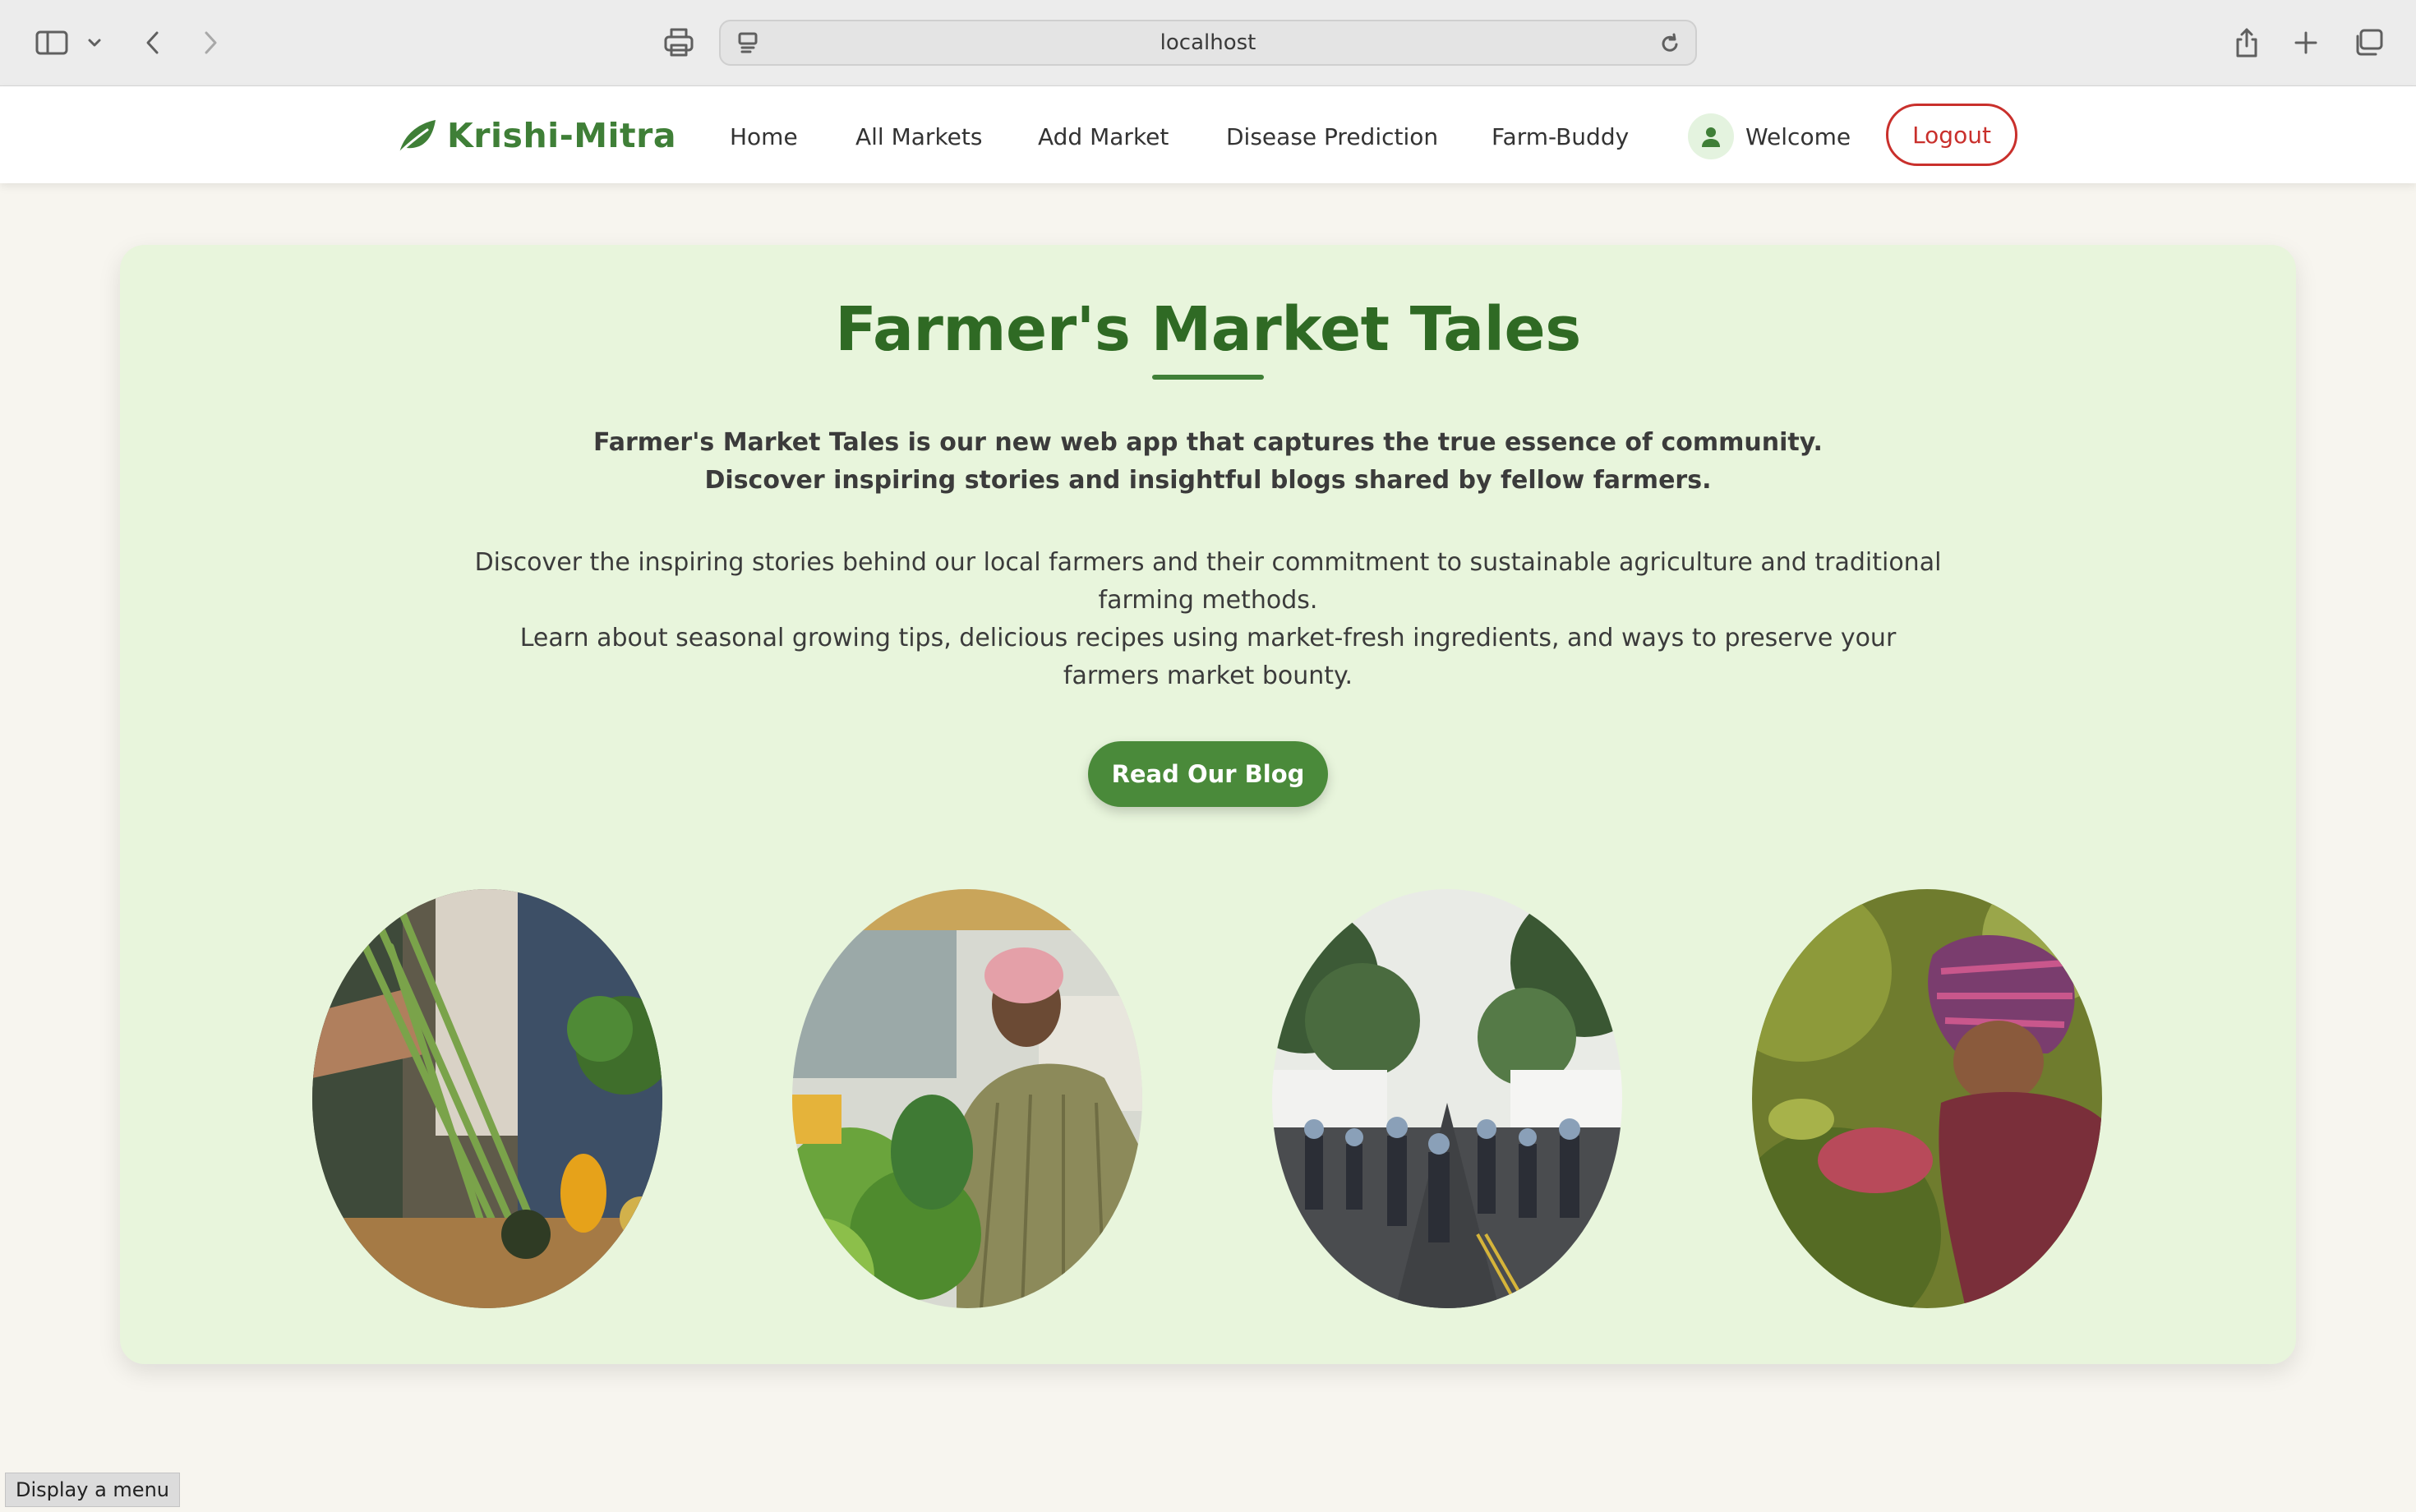  Describe the element at coordinates (1927, 1098) in the screenshot. I see `photo-farmer-headscarf` at that location.